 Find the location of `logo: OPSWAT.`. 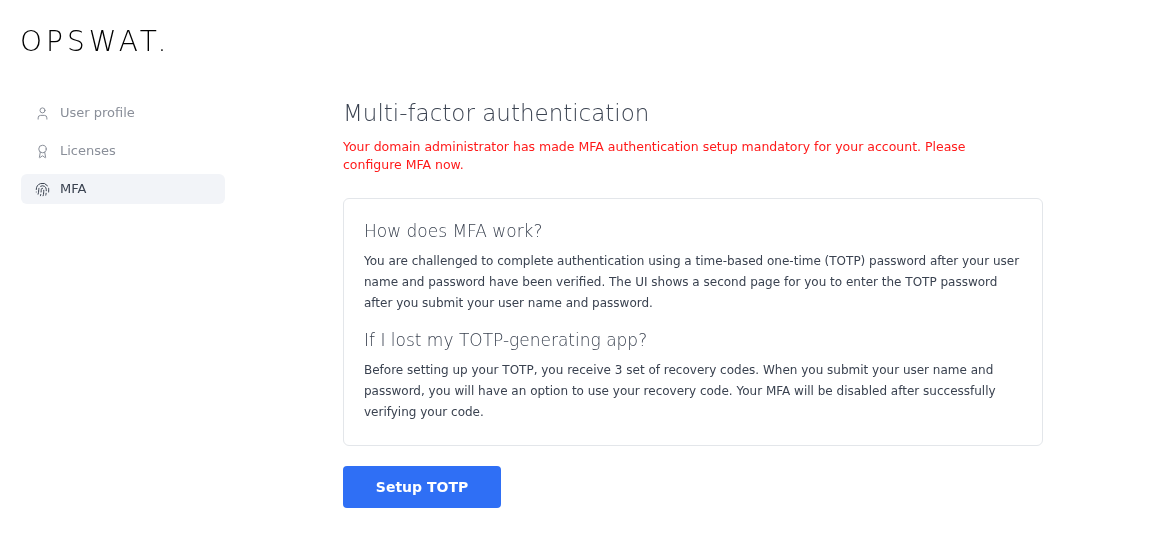

logo: OPSWAT. is located at coordinates (95, 42).